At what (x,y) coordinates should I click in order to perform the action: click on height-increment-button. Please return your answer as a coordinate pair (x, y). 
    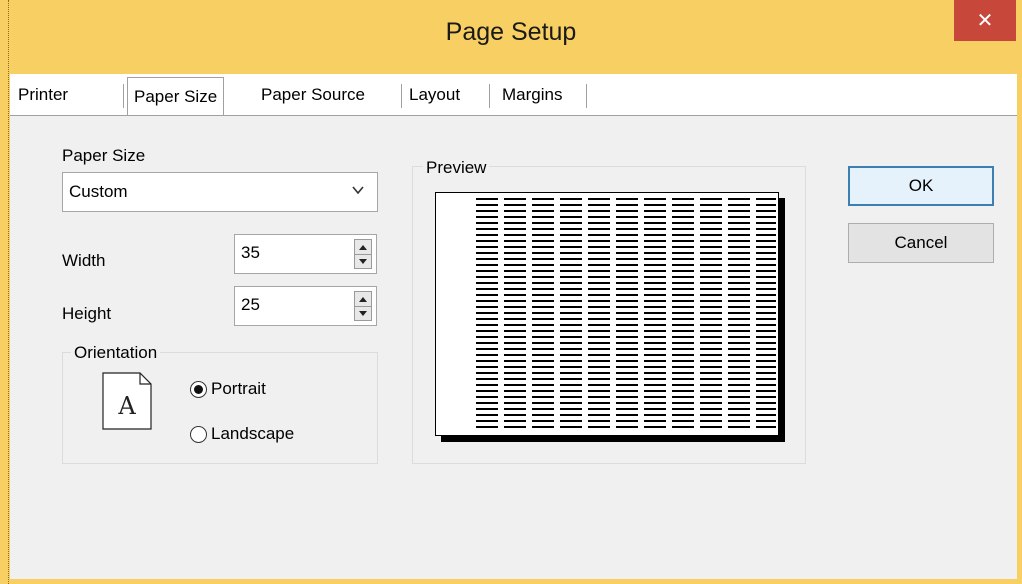
    Looking at the image, I should click on (363, 299).